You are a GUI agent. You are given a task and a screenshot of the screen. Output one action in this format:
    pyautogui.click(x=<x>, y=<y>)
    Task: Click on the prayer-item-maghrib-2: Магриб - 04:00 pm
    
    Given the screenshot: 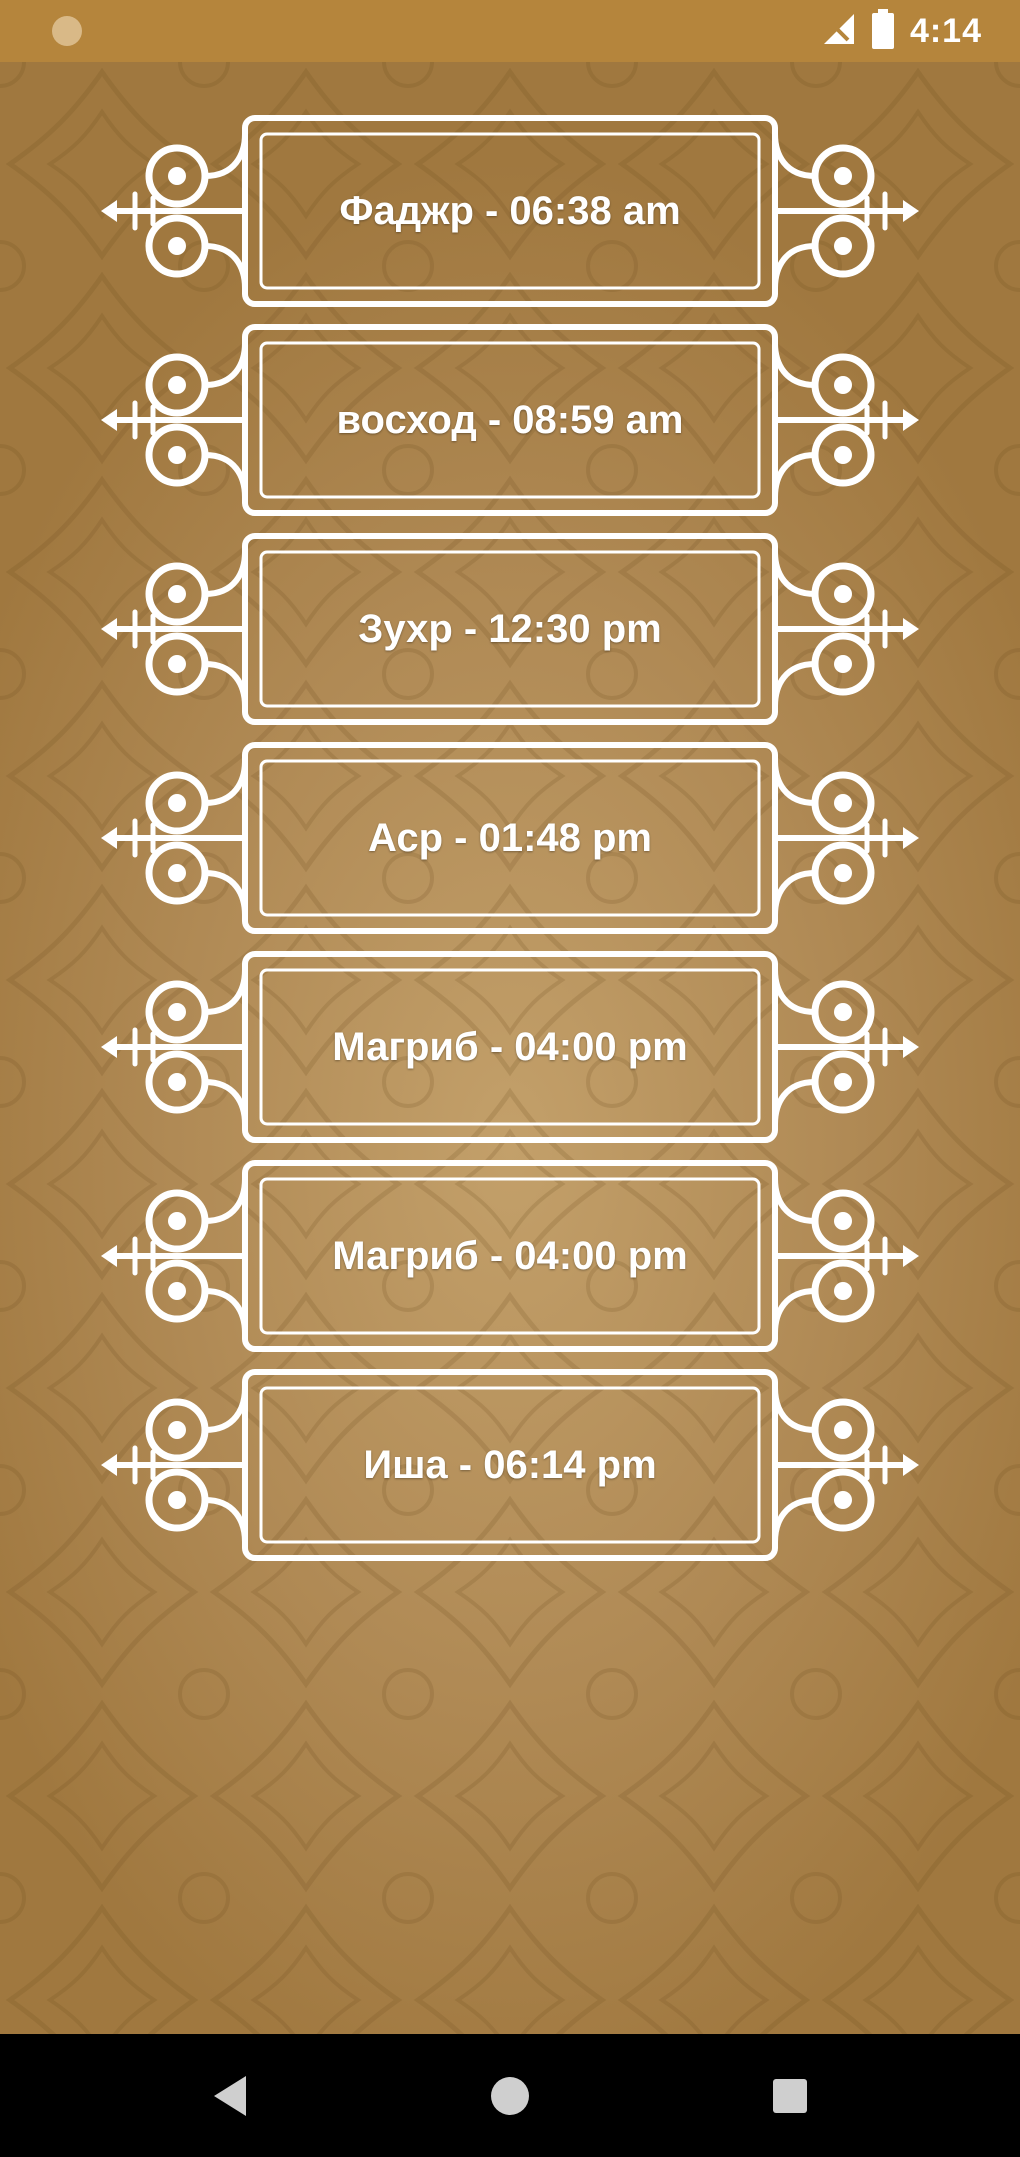 What is the action you would take?
    pyautogui.click(x=510, y=1256)
    